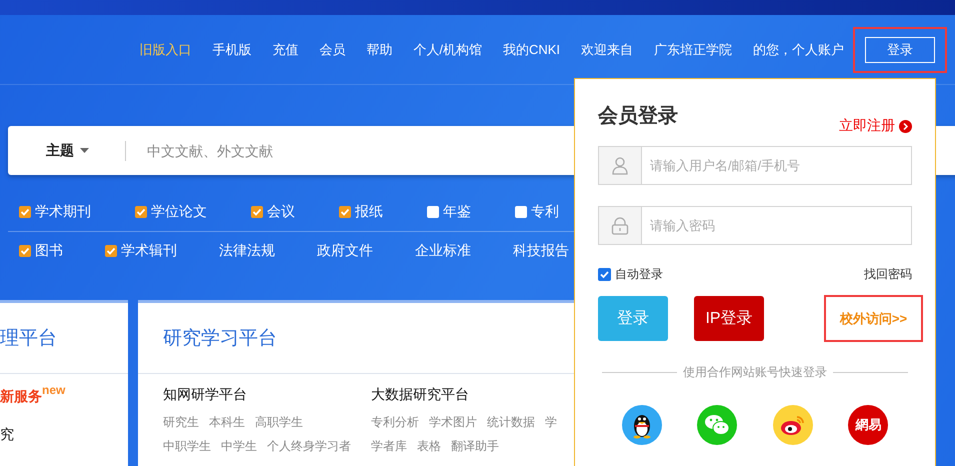 The width and height of the screenshot is (955, 466). What do you see at coordinates (475, 446) in the screenshot?
I see `platform-link: 翻译助手` at bounding box center [475, 446].